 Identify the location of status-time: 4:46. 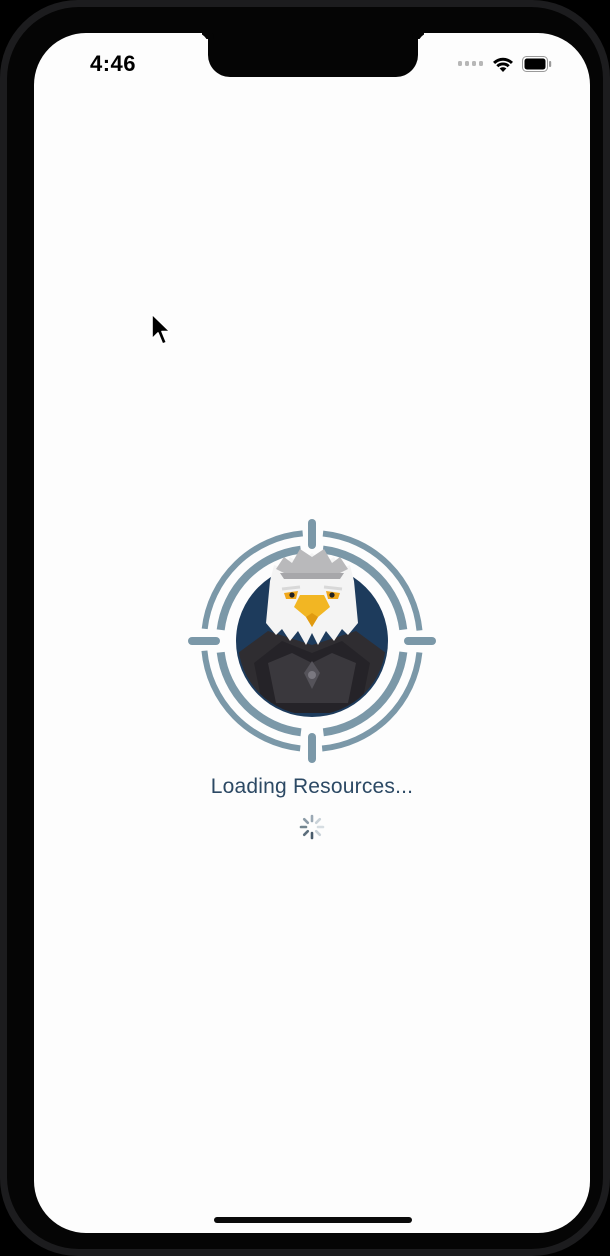
(113, 63).